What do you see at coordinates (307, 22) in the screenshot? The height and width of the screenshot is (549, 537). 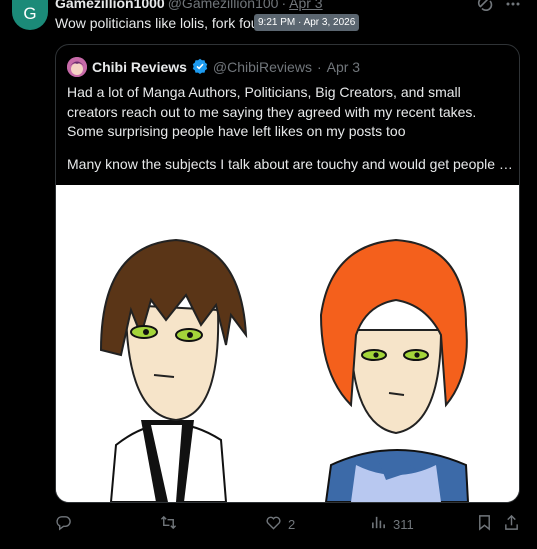 I see `timestamp-tooltip: 9:21 PM · Apr 3, 2026` at bounding box center [307, 22].